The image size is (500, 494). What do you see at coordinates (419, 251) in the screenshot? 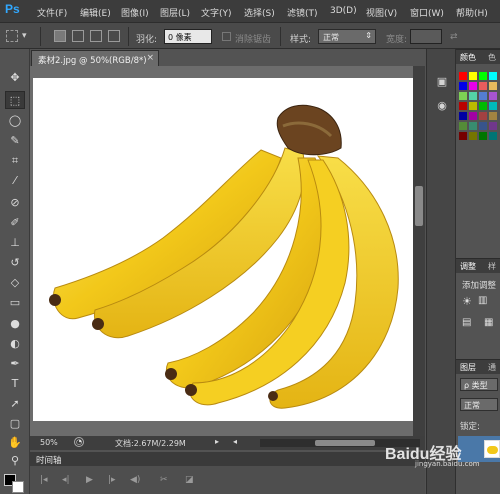
I see `vertical-scrollbar` at bounding box center [419, 251].